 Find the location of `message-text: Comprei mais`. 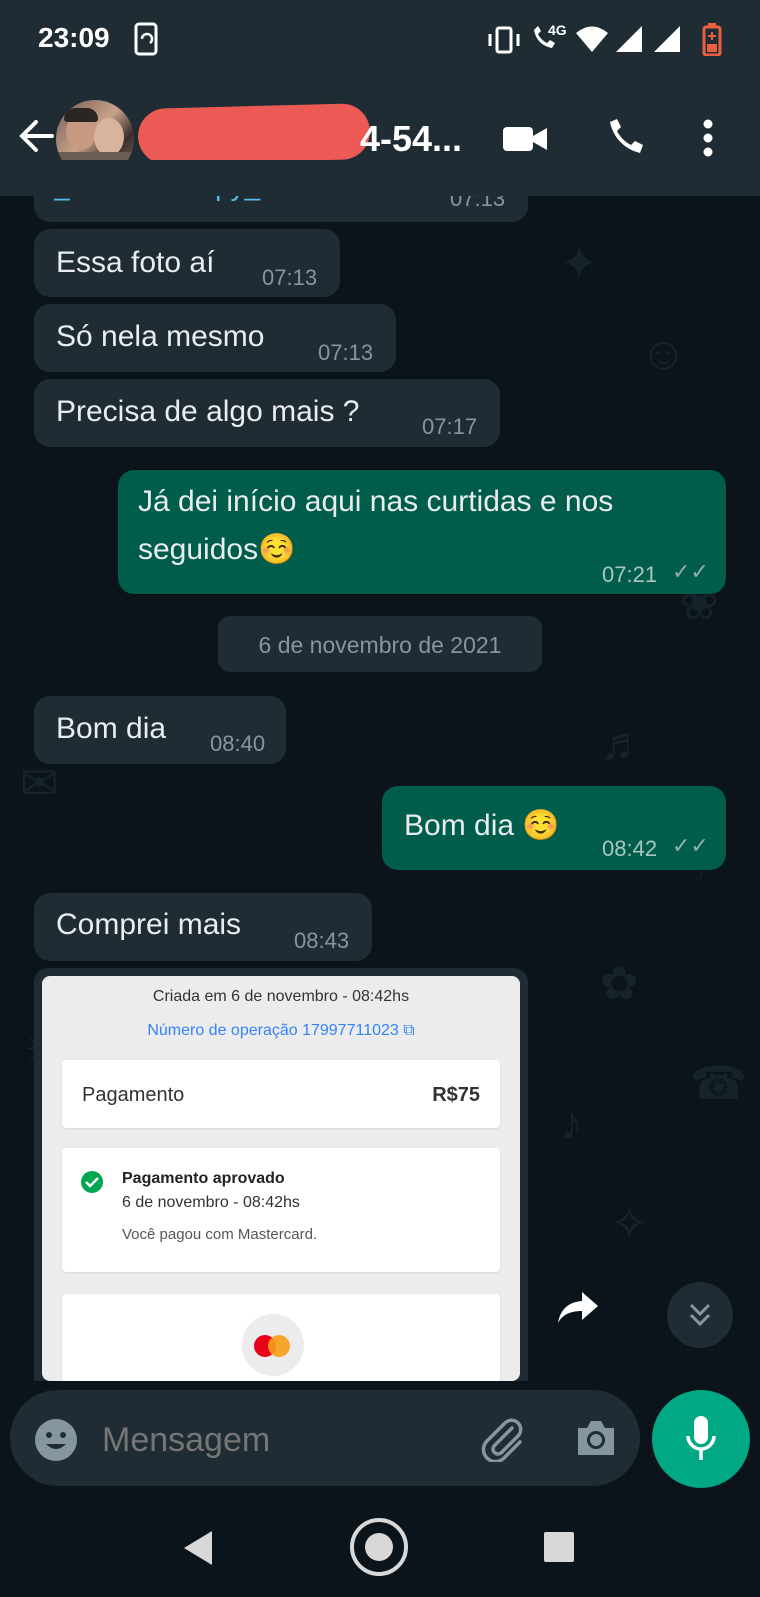

message-text: Comprei mais is located at coordinates (149, 924).